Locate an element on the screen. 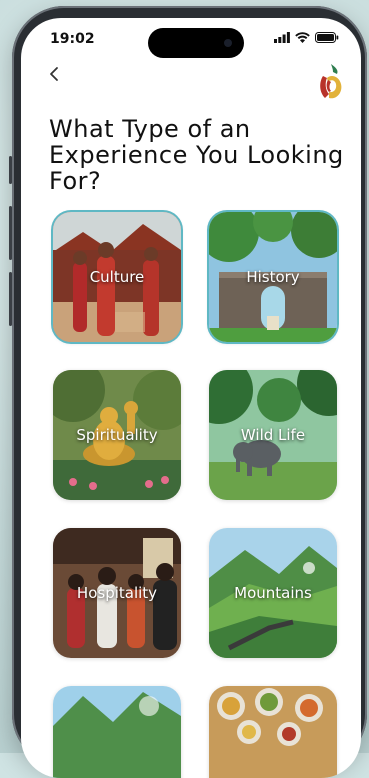 The height and width of the screenshot is (778, 369). experience-card-wild-life: Wild Life is located at coordinates (273, 435).